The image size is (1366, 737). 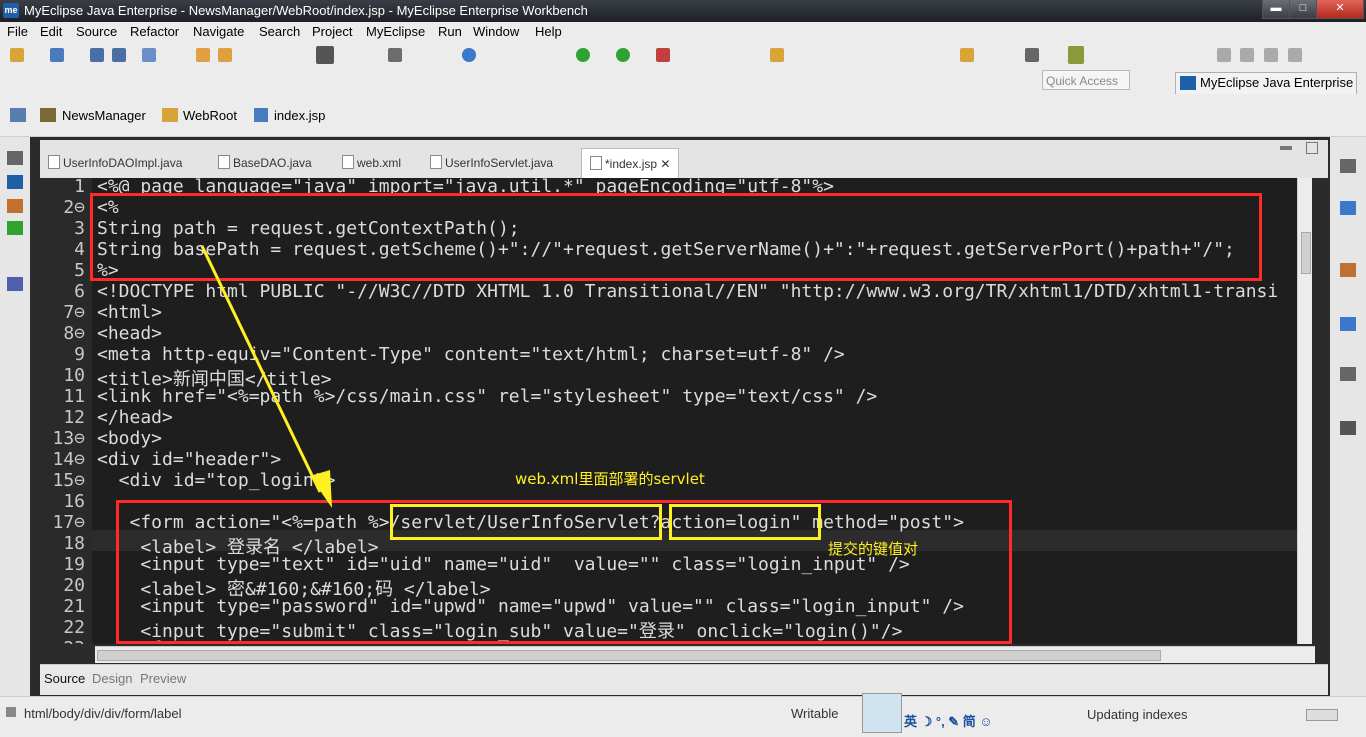 What do you see at coordinates (112, 678) in the screenshot?
I see `tab-design: Design` at bounding box center [112, 678].